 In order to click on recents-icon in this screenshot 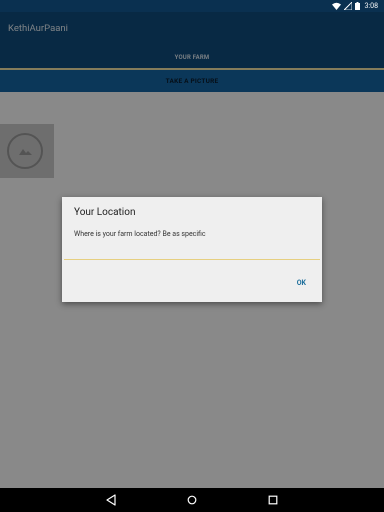, I will do `click(273, 500)`.